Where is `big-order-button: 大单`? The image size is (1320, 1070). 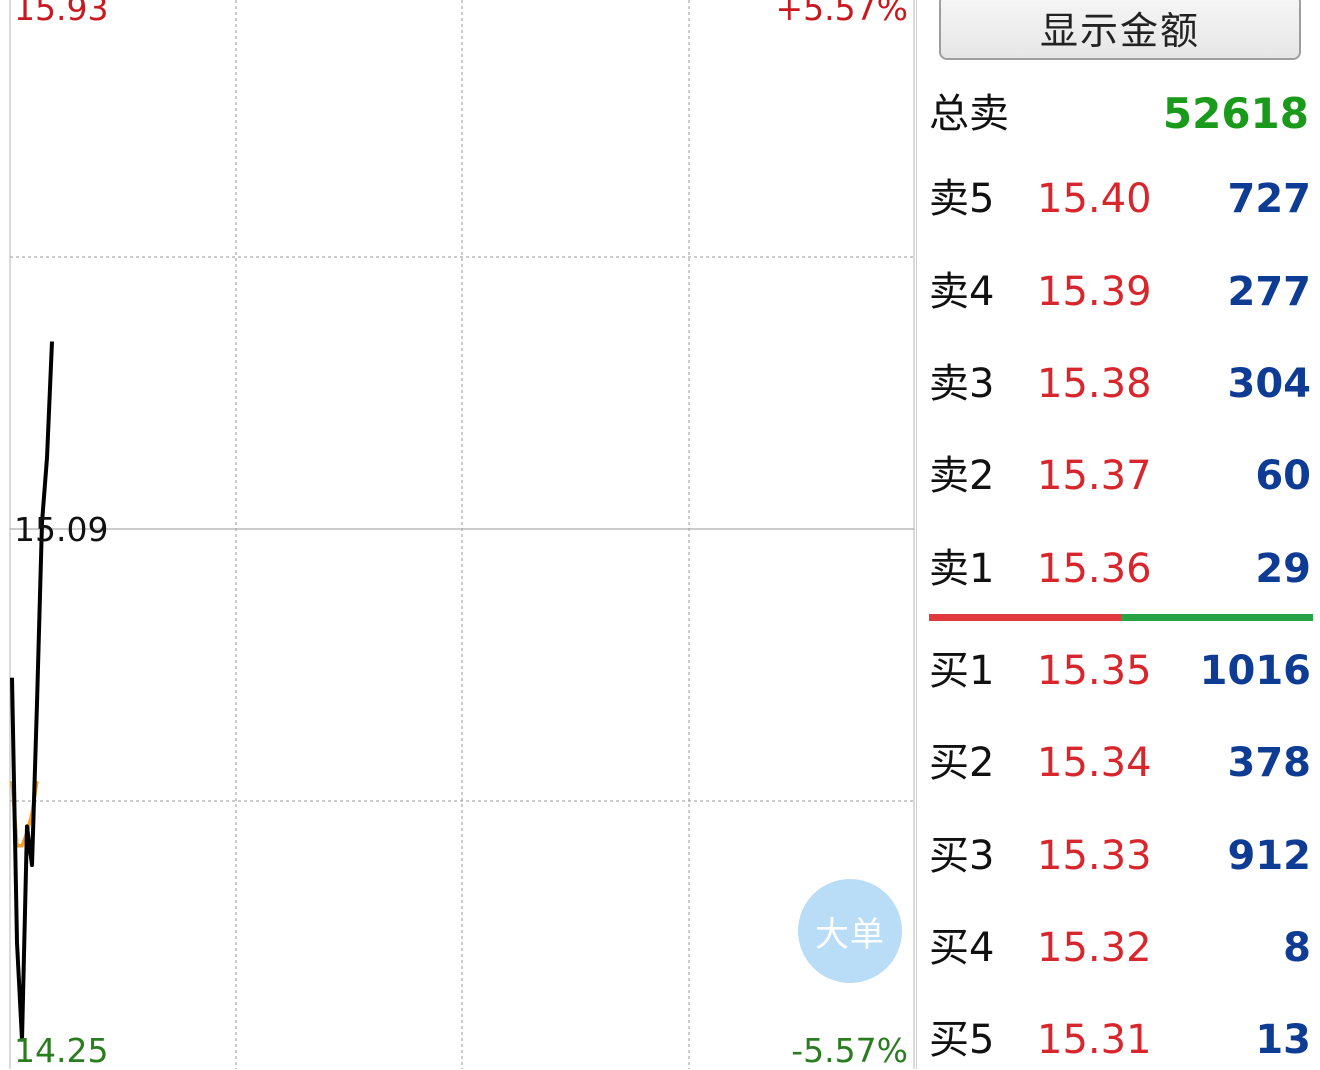 big-order-button: 大单 is located at coordinates (850, 931).